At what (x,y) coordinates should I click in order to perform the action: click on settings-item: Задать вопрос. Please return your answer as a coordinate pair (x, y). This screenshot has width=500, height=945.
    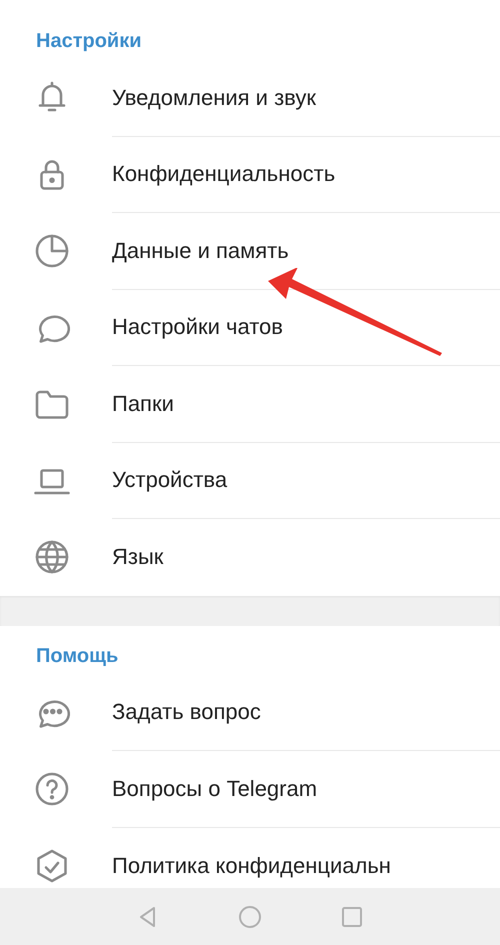
    Looking at the image, I should click on (186, 712).